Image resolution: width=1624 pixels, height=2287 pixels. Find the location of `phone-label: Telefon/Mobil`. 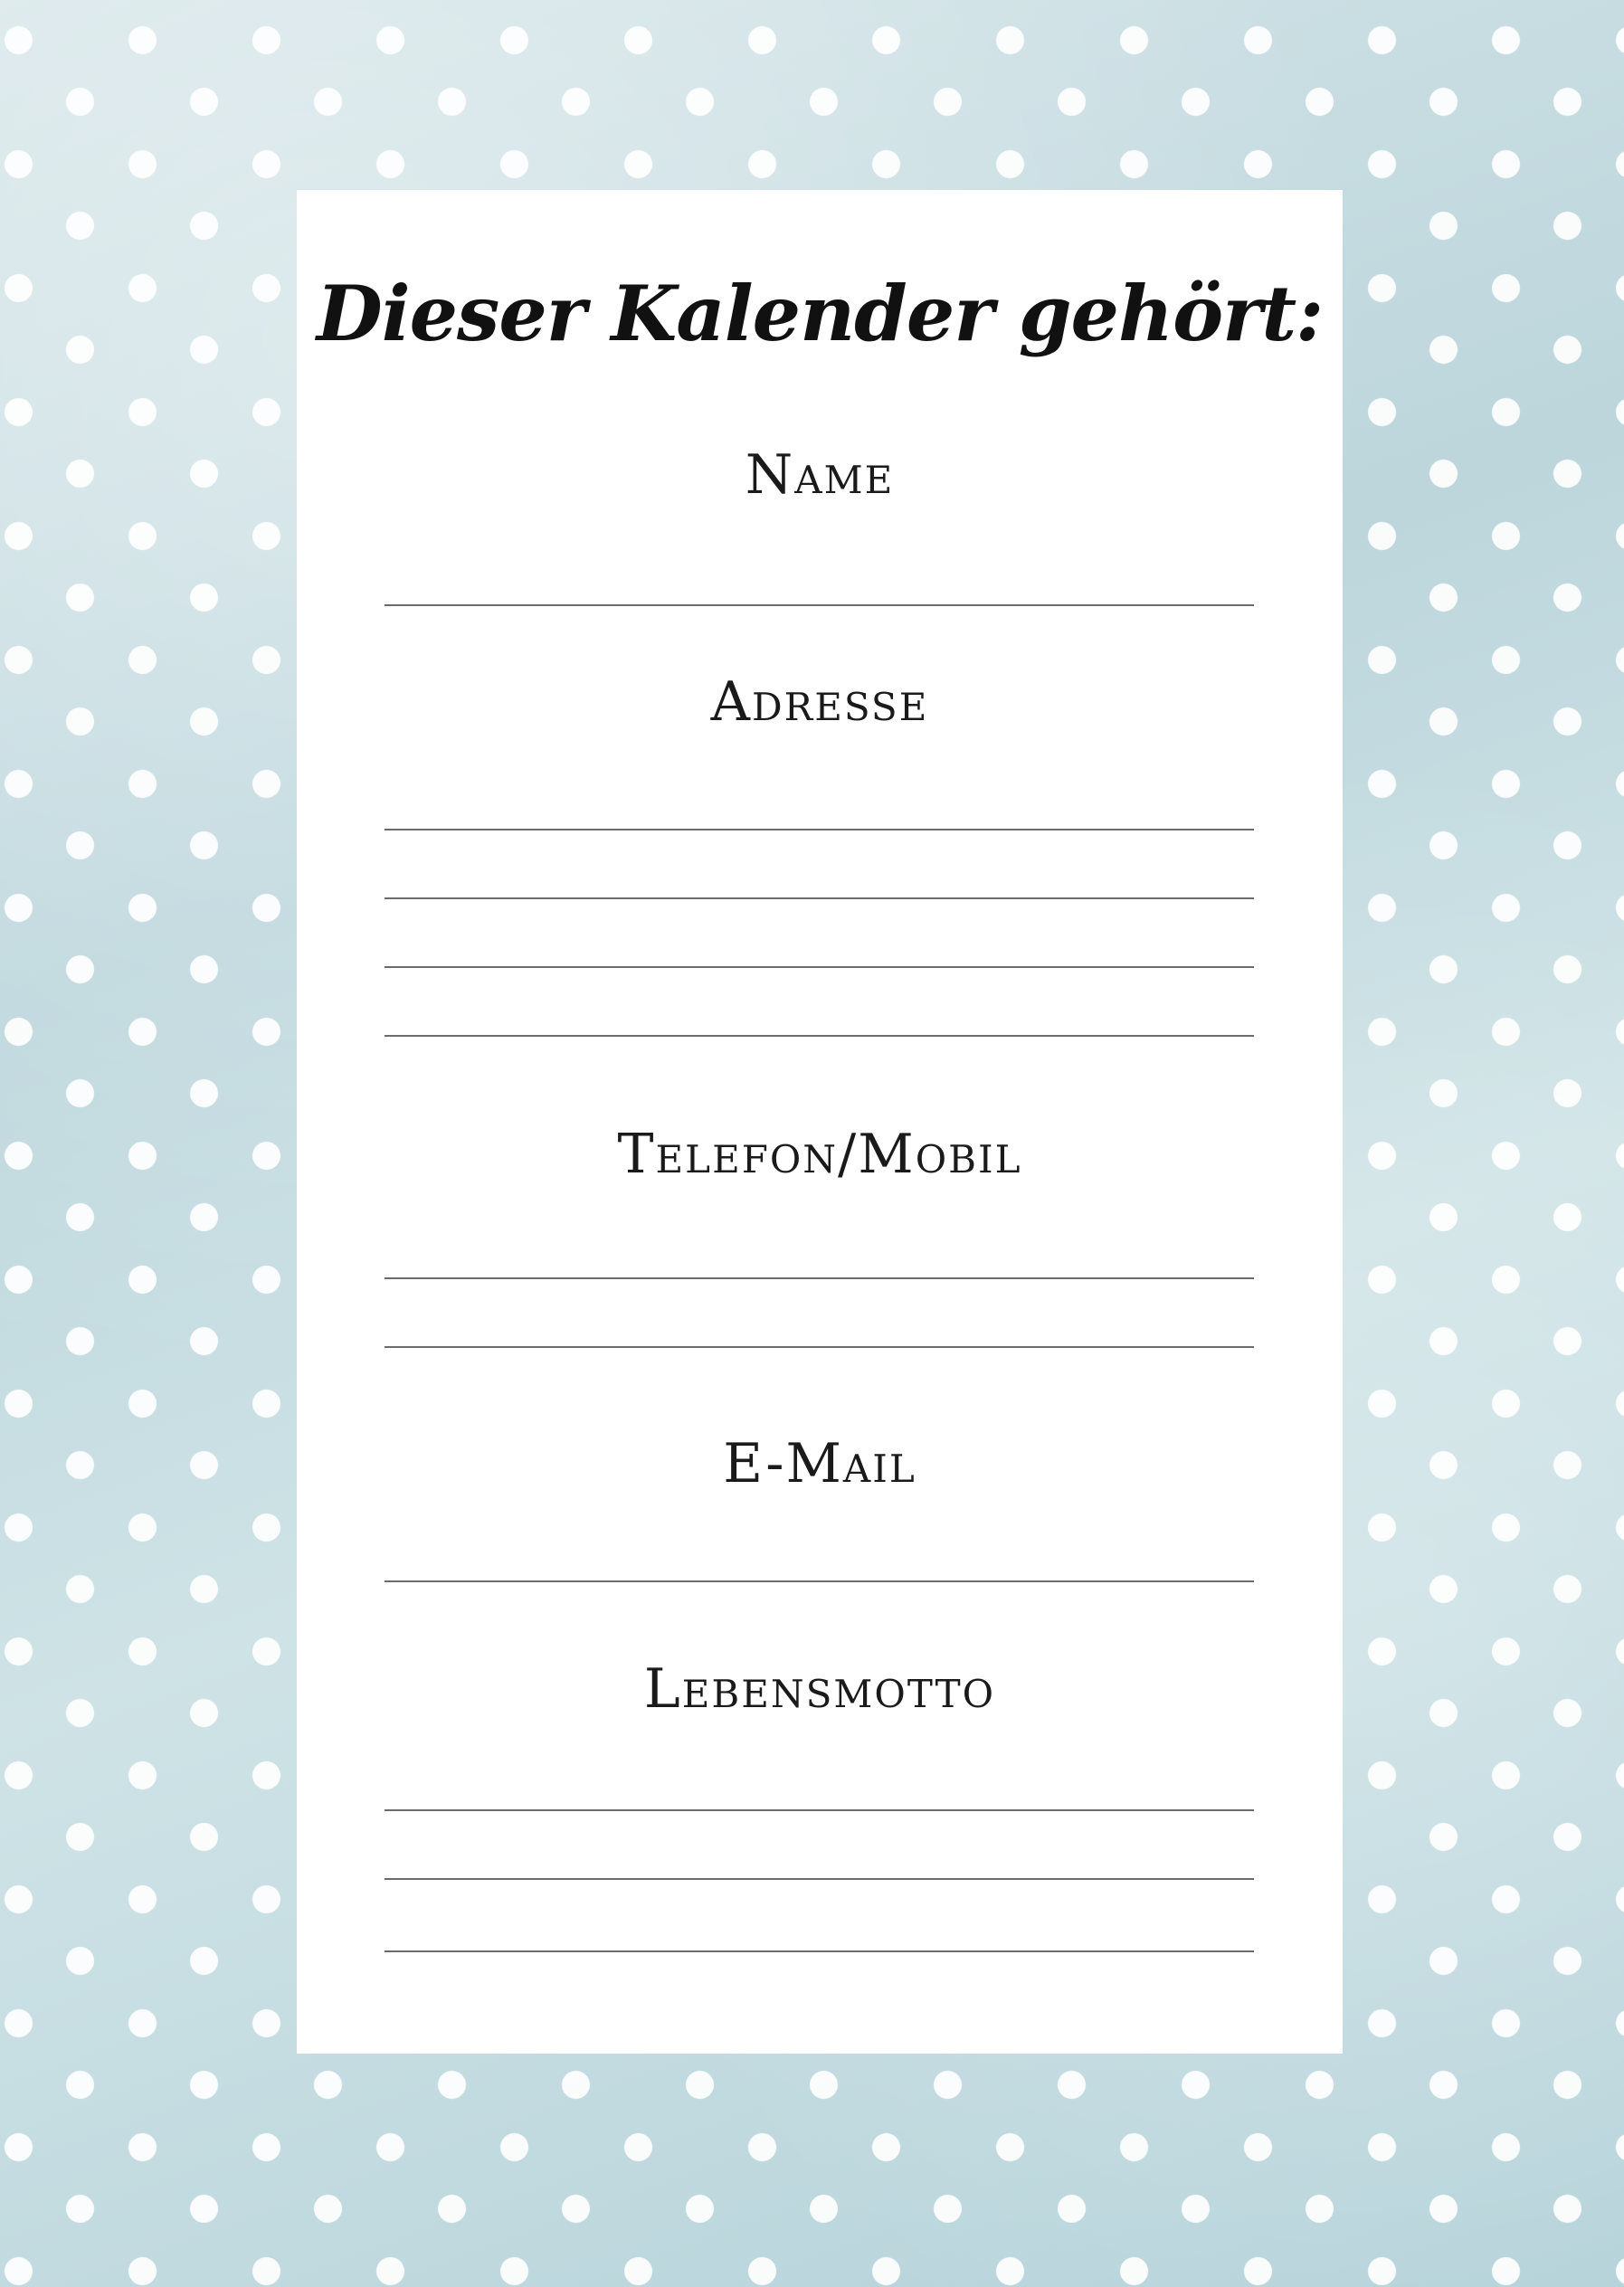

phone-label: Telefon/Mobil is located at coordinates (819, 1154).